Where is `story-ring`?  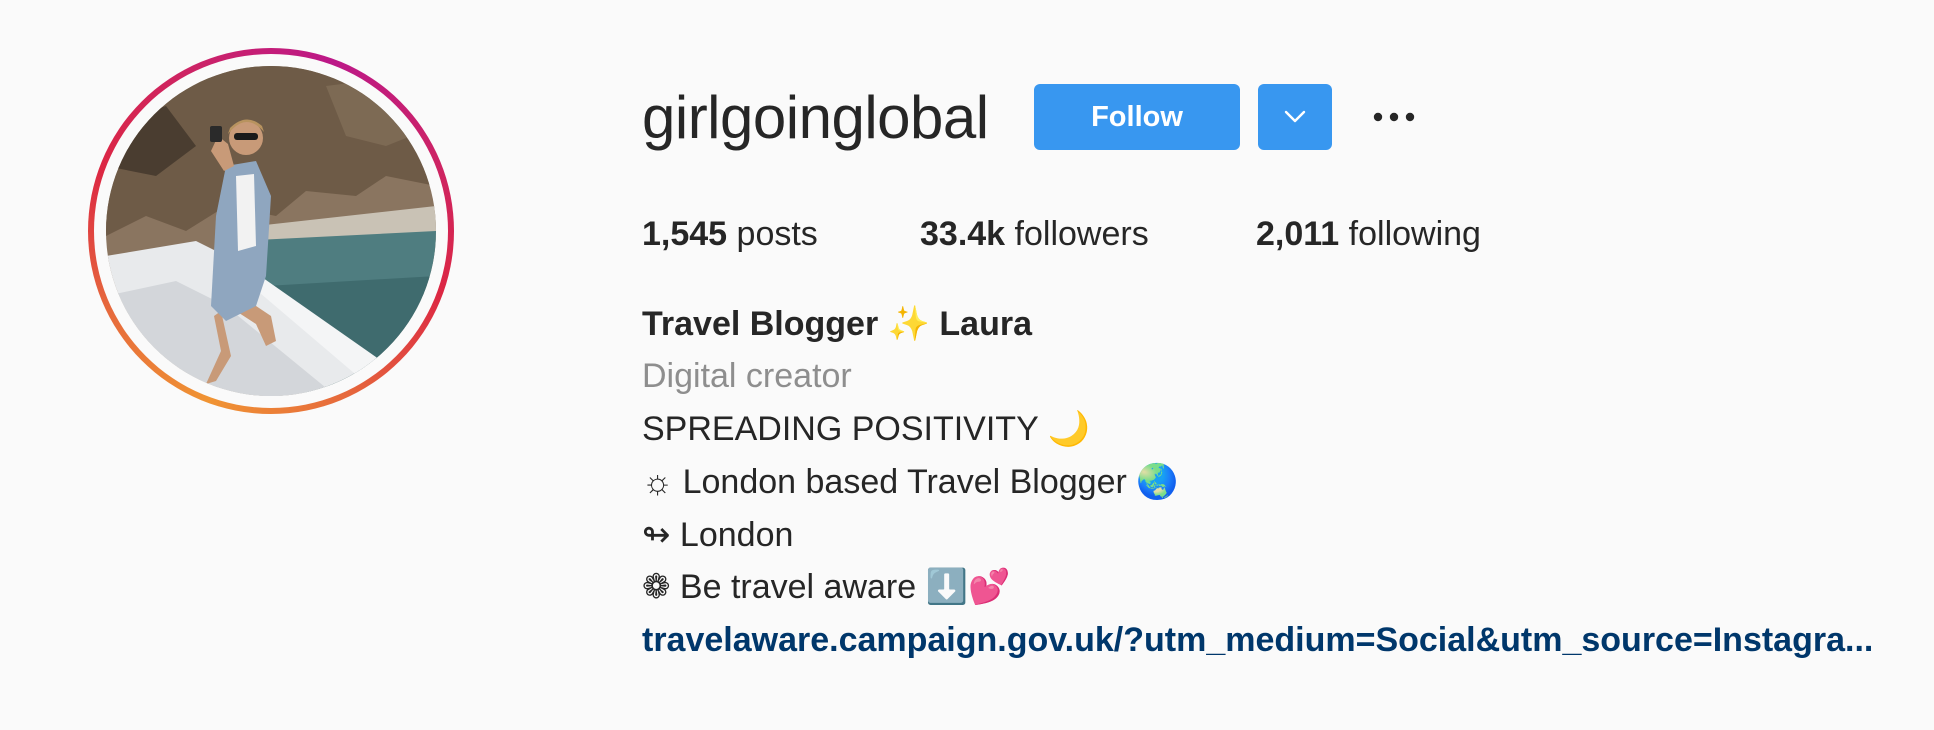 story-ring is located at coordinates (271, 231).